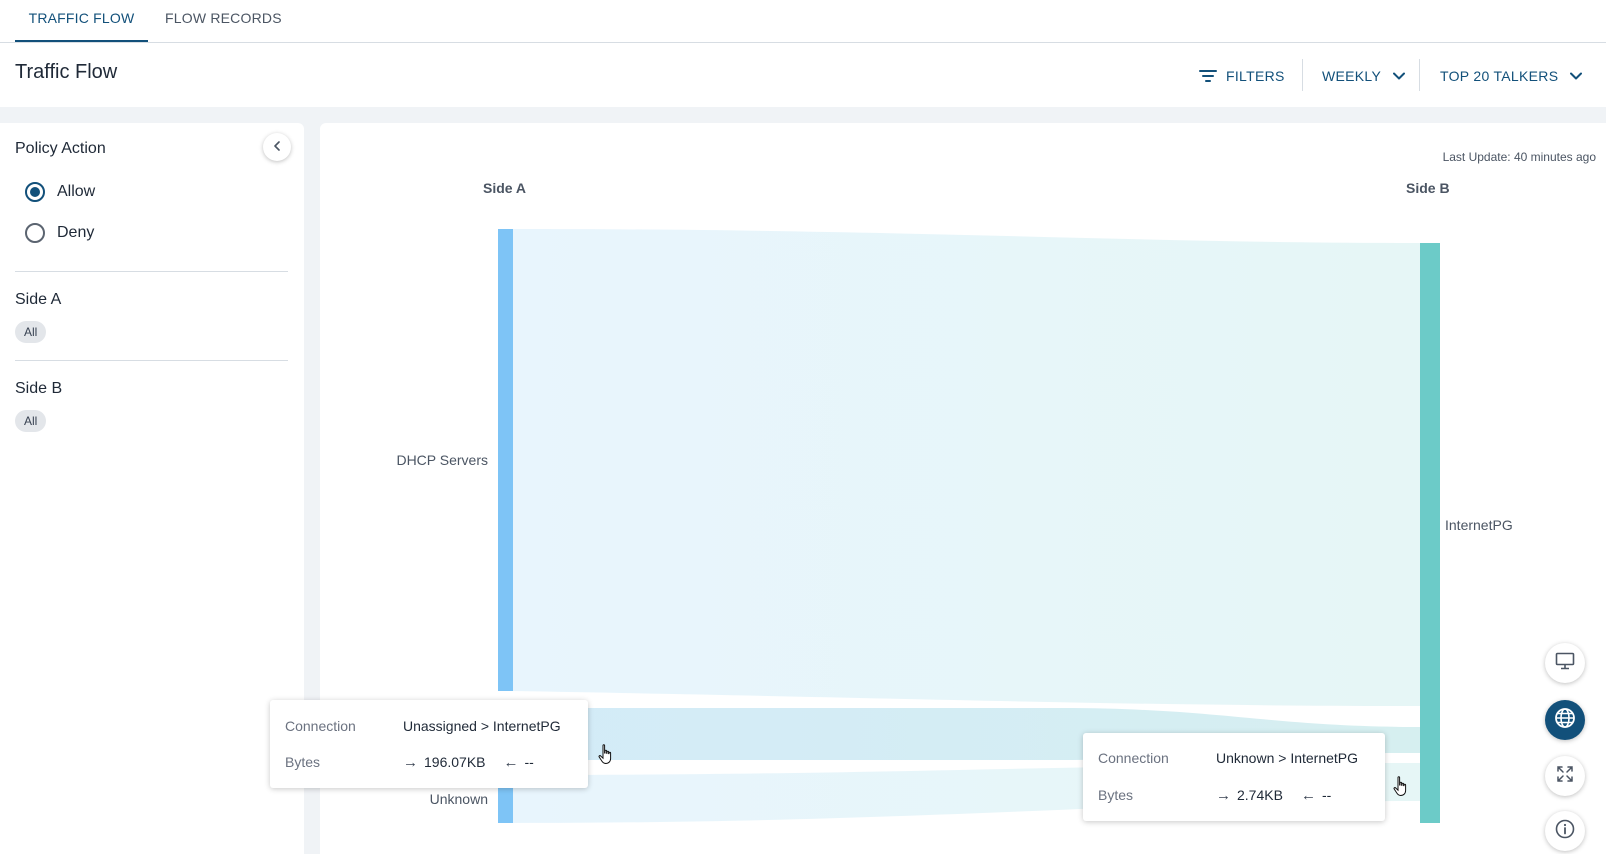  What do you see at coordinates (31, 421) in the screenshot?
I see `side-b-chip: All` at bounding box center [31, 421].